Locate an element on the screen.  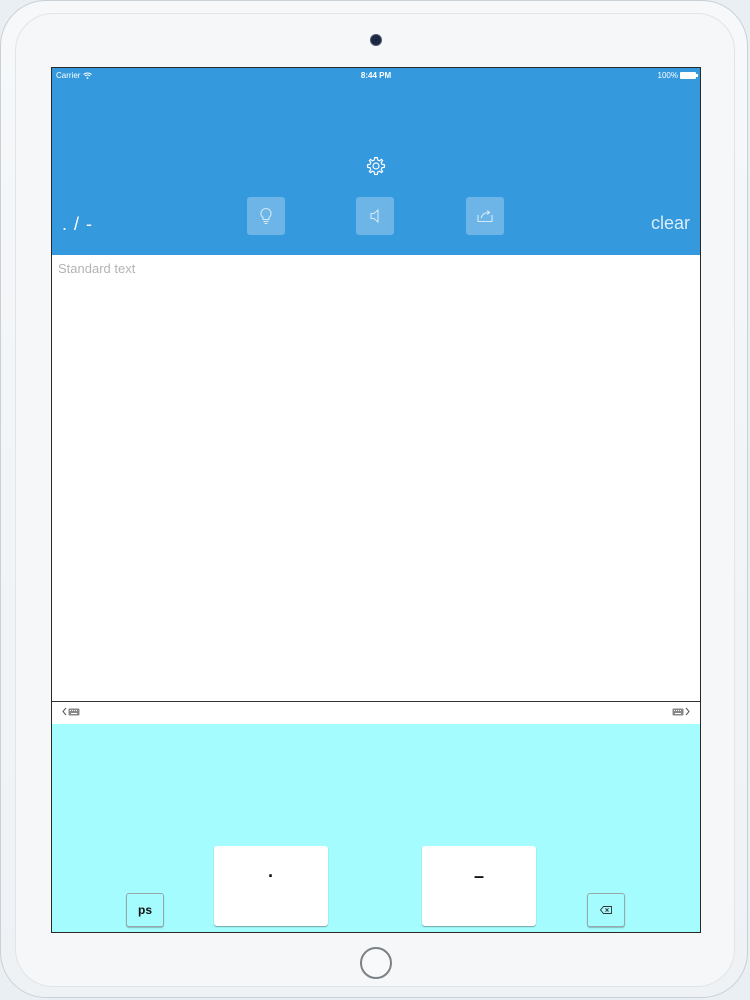
status-right: 100% is located at coordinates (677, 75).